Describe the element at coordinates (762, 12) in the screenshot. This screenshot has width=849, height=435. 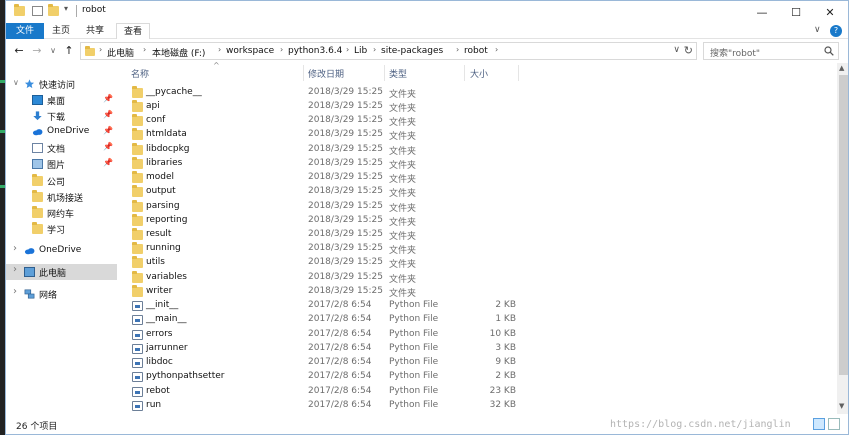
I see `minimize-button: —` at that location.